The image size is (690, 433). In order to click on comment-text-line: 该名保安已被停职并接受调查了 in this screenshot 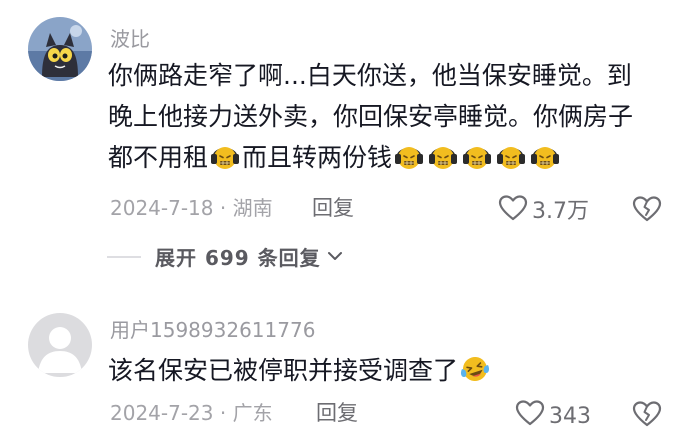, I will do `click(393, 370)`.